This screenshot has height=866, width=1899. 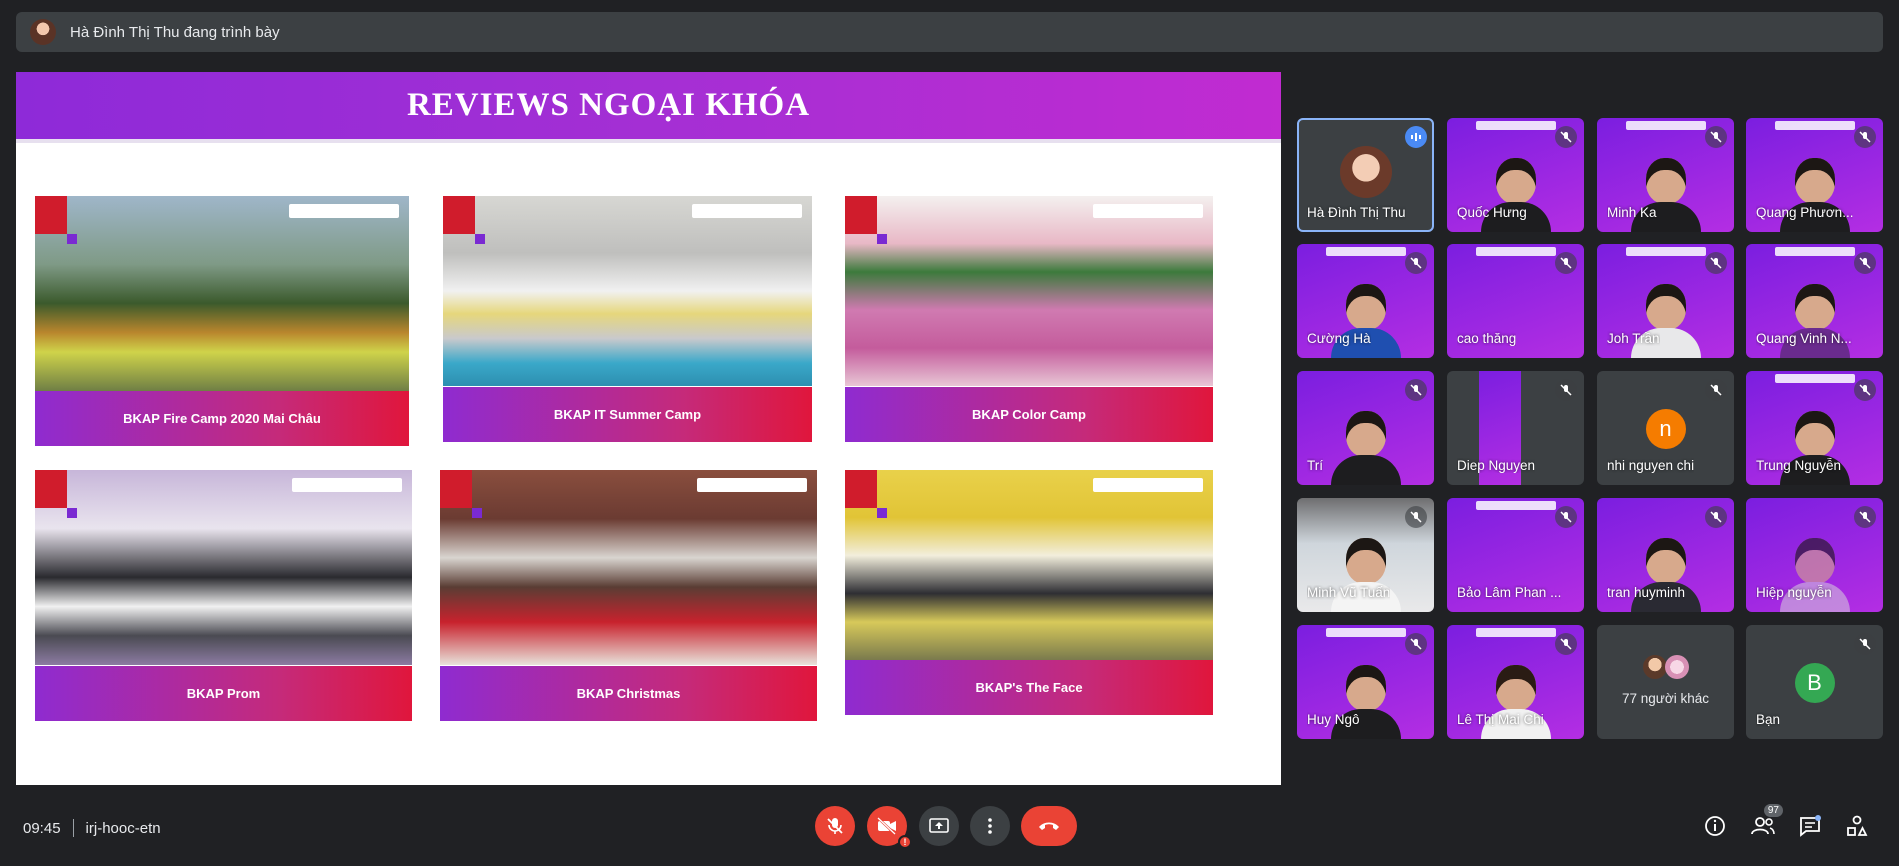 I want to click on speaking-indicator-icon, so click(x=1416, y=137).